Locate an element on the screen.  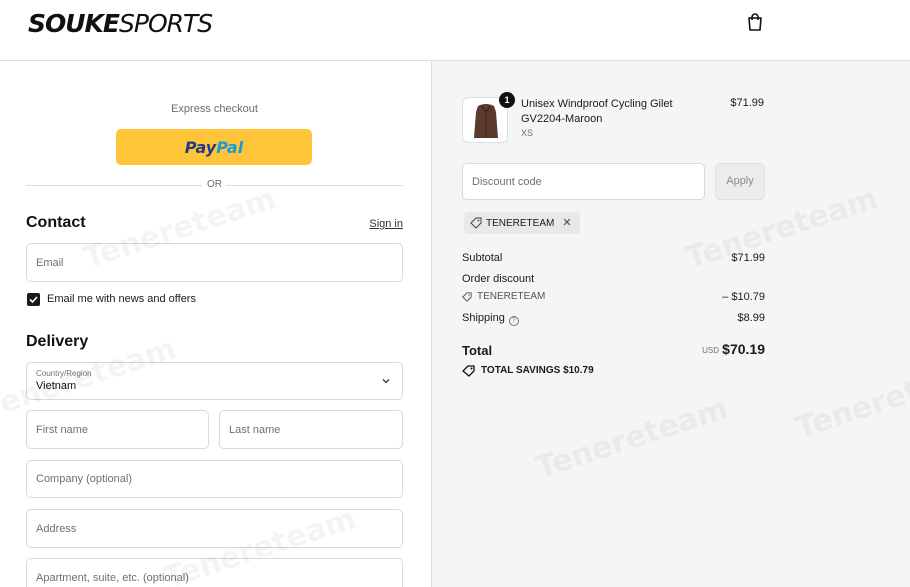
company-field: Company (optional) is located at coordinates (214, 479).